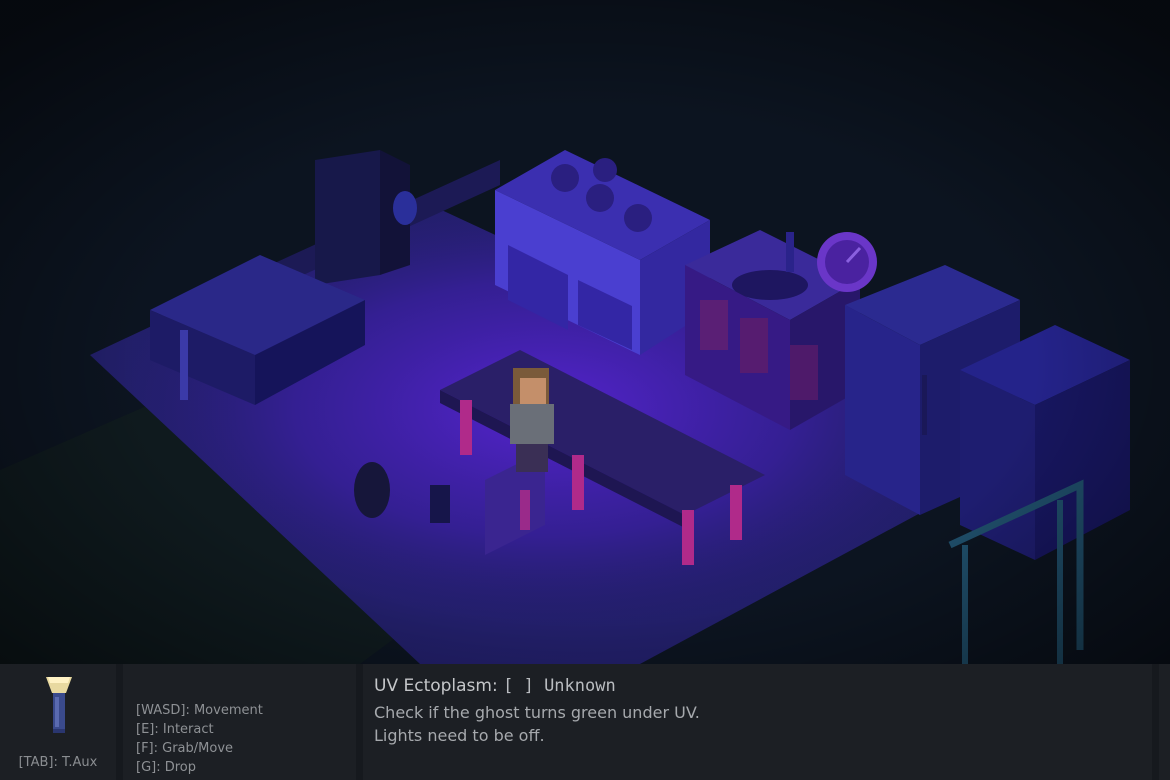 This screenshot has width=1170, height=780. What do you see at coordinates (459, 735) in the screenshot?
I see `evidence-description-line-2: Lights need to be off.` at bounding box center [459, 735].